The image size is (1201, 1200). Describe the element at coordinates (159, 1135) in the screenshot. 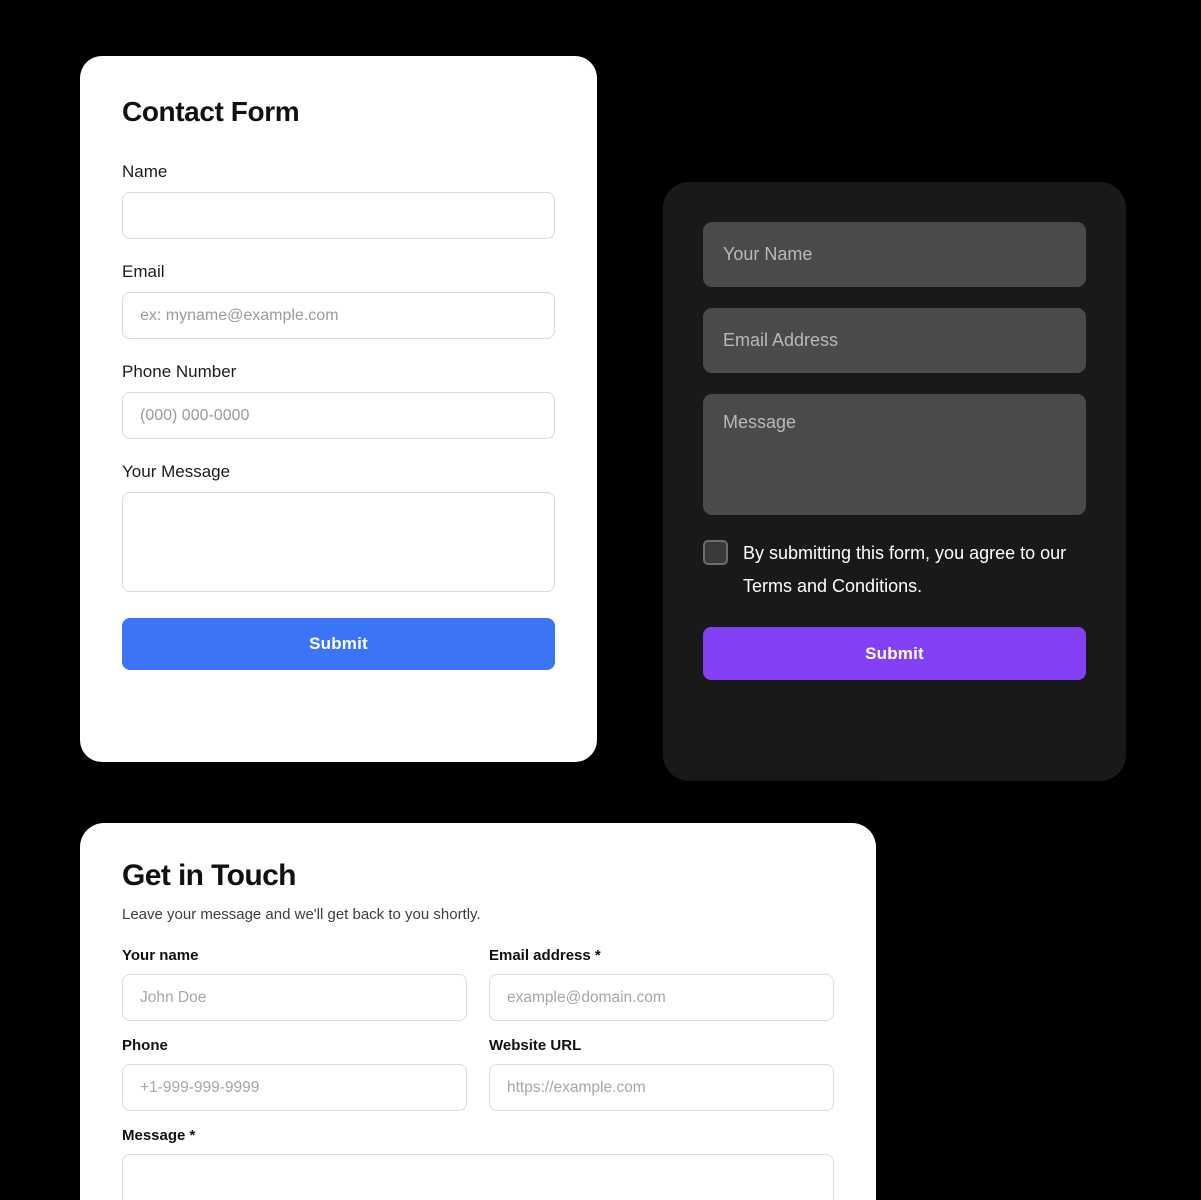

I see `message-label: Message *` at that location.